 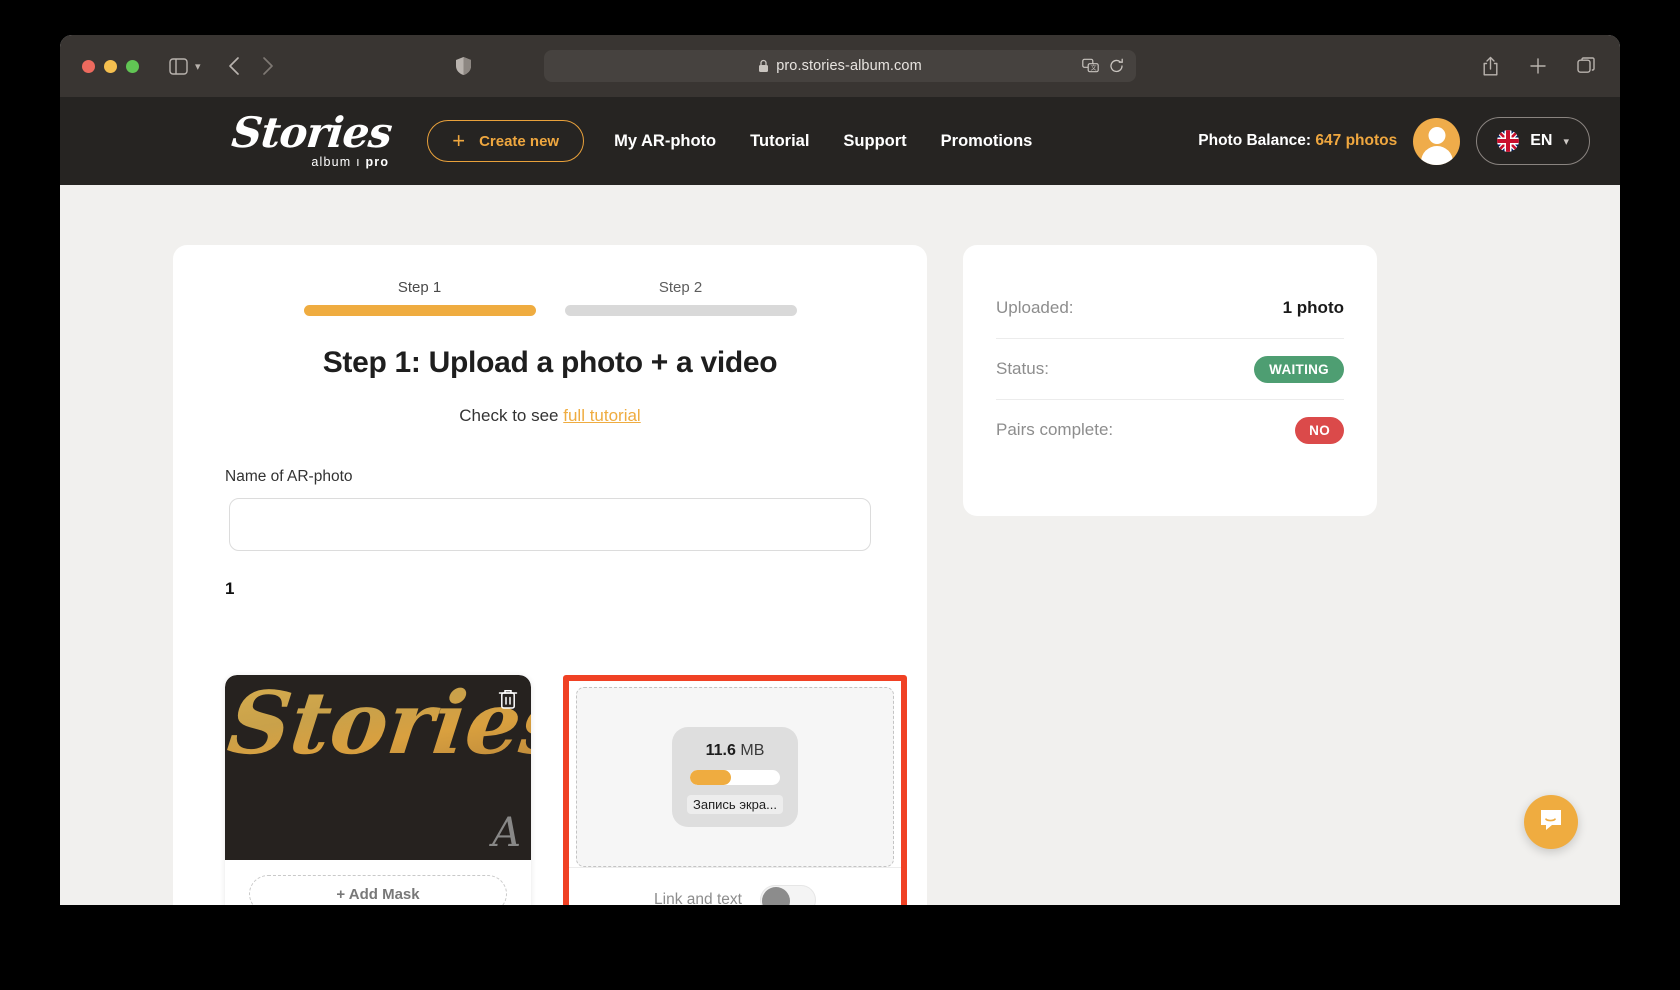 I want to click on svg-text: 文, so click(x=1094, y=68).